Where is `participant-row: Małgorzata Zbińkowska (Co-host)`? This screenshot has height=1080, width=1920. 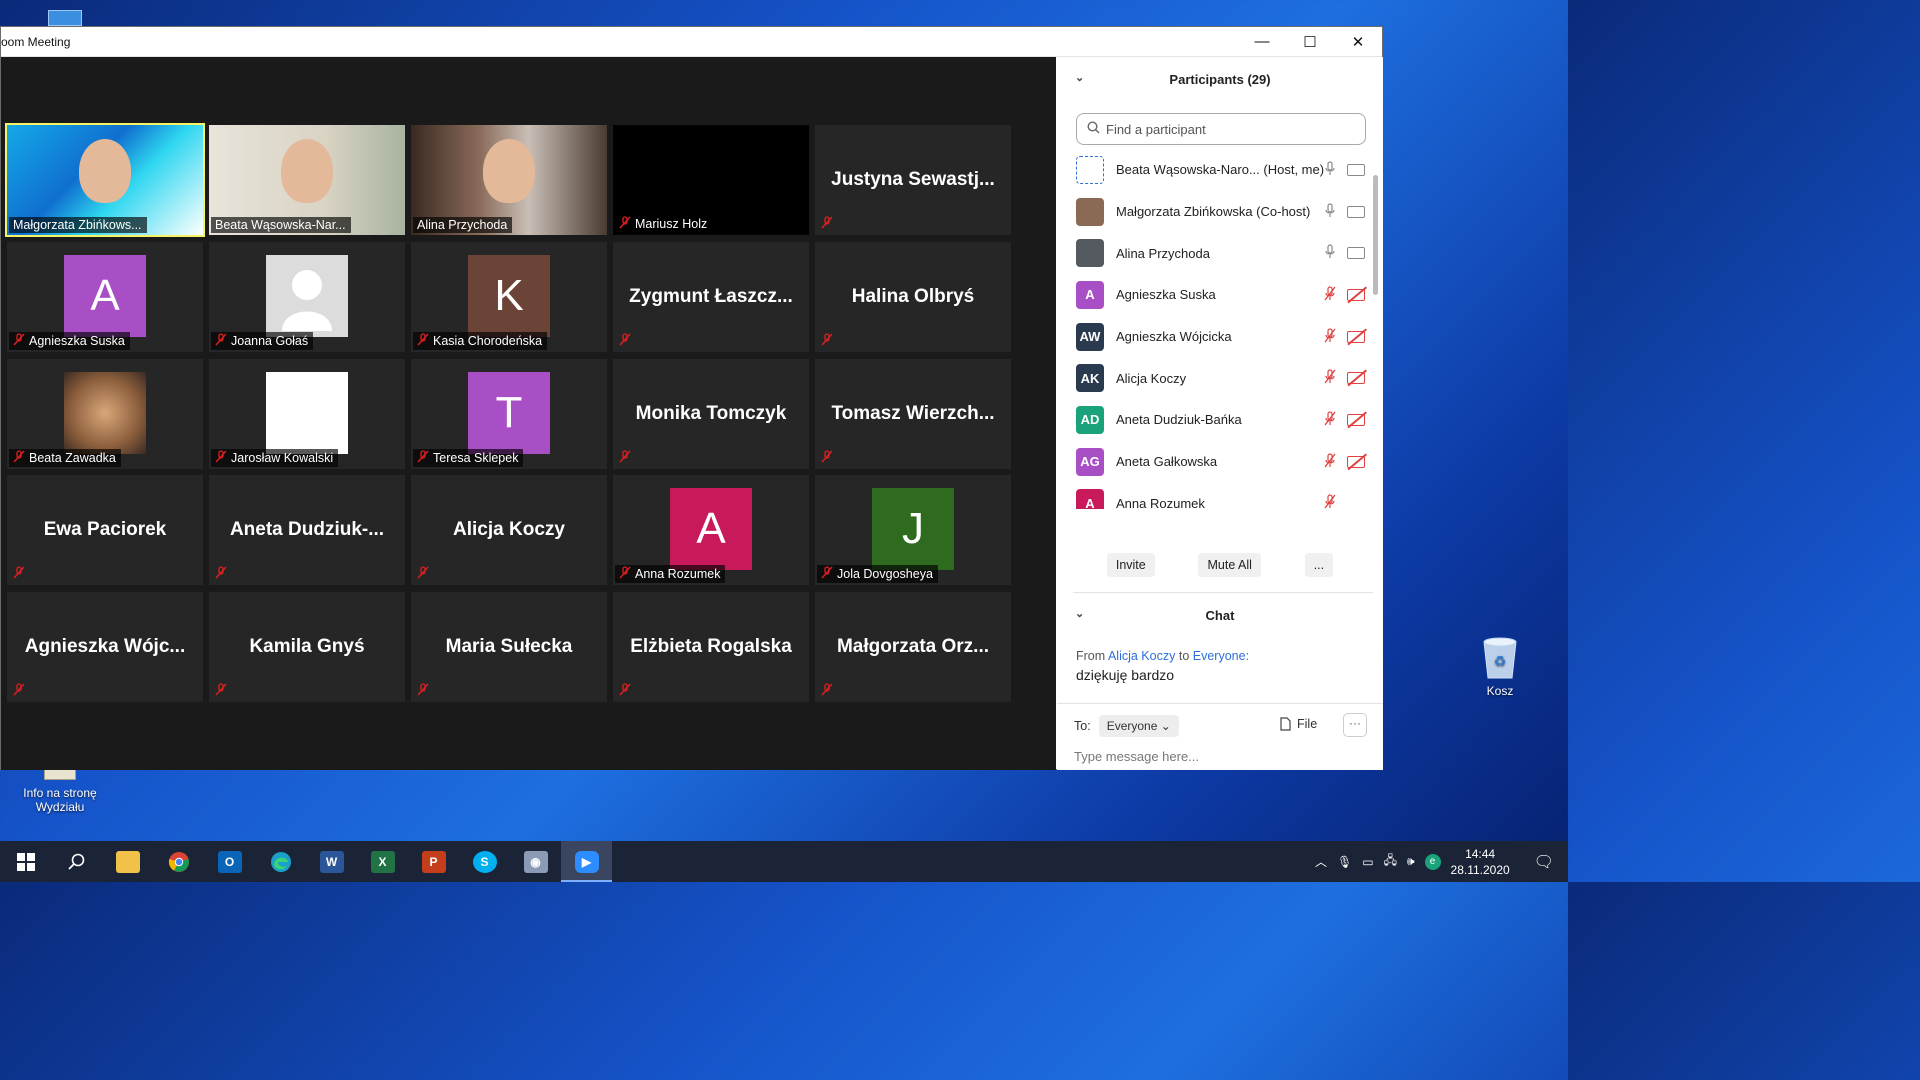 participant-row: Małgorzata Zbińkowska (Co-host) is located at coordinates (1216, 212).